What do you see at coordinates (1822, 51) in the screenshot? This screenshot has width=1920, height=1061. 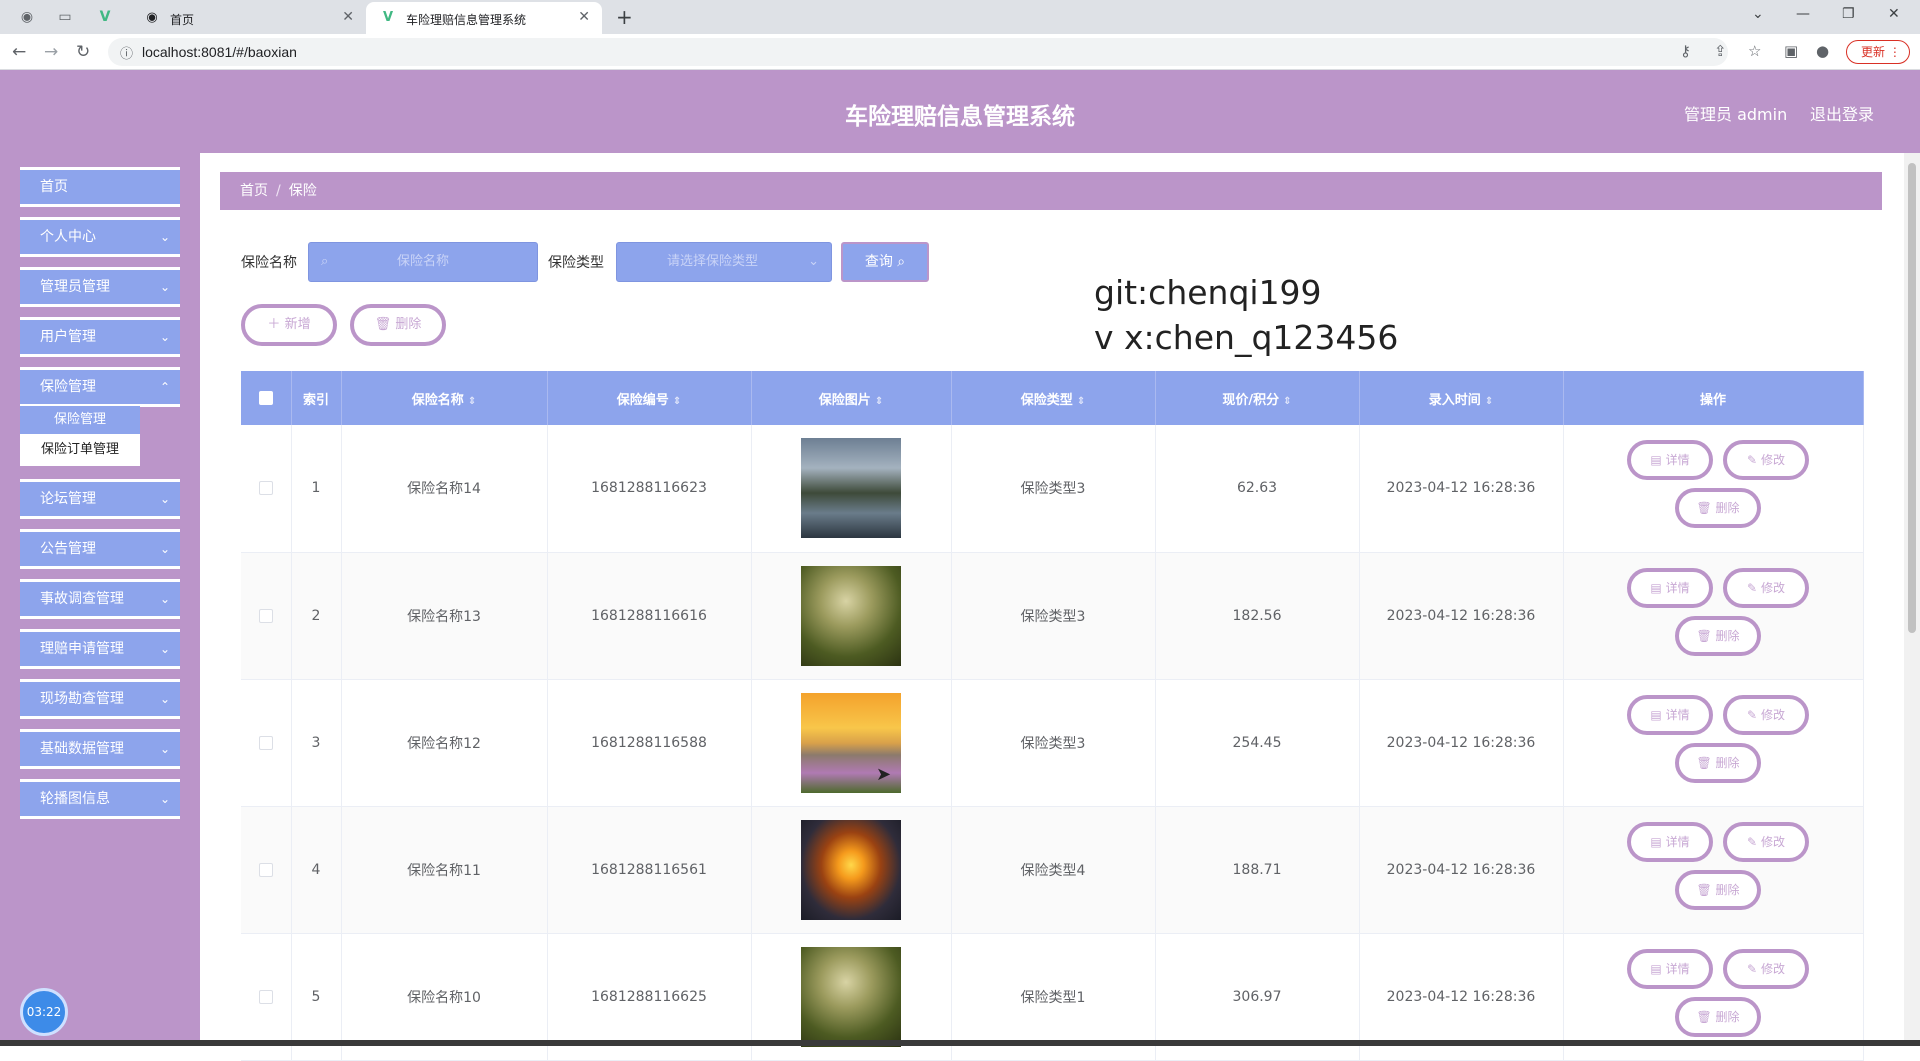 I see `profile-icon: ●` at bounding box center [1822, 51].